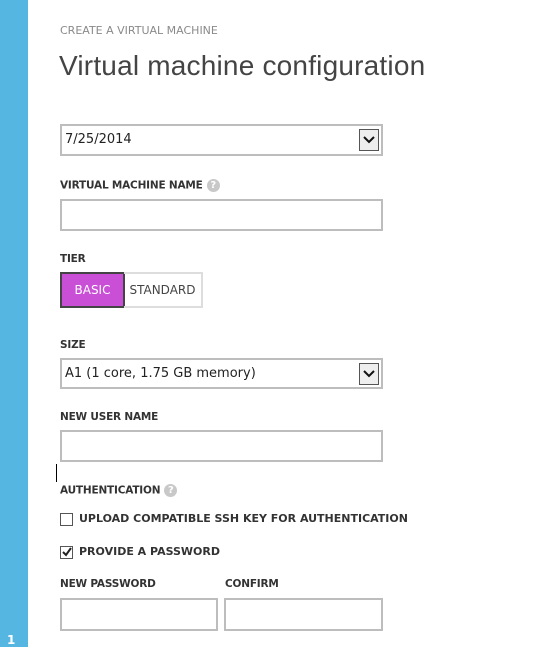  I want to click on vm-name-input, so click(221, 215).